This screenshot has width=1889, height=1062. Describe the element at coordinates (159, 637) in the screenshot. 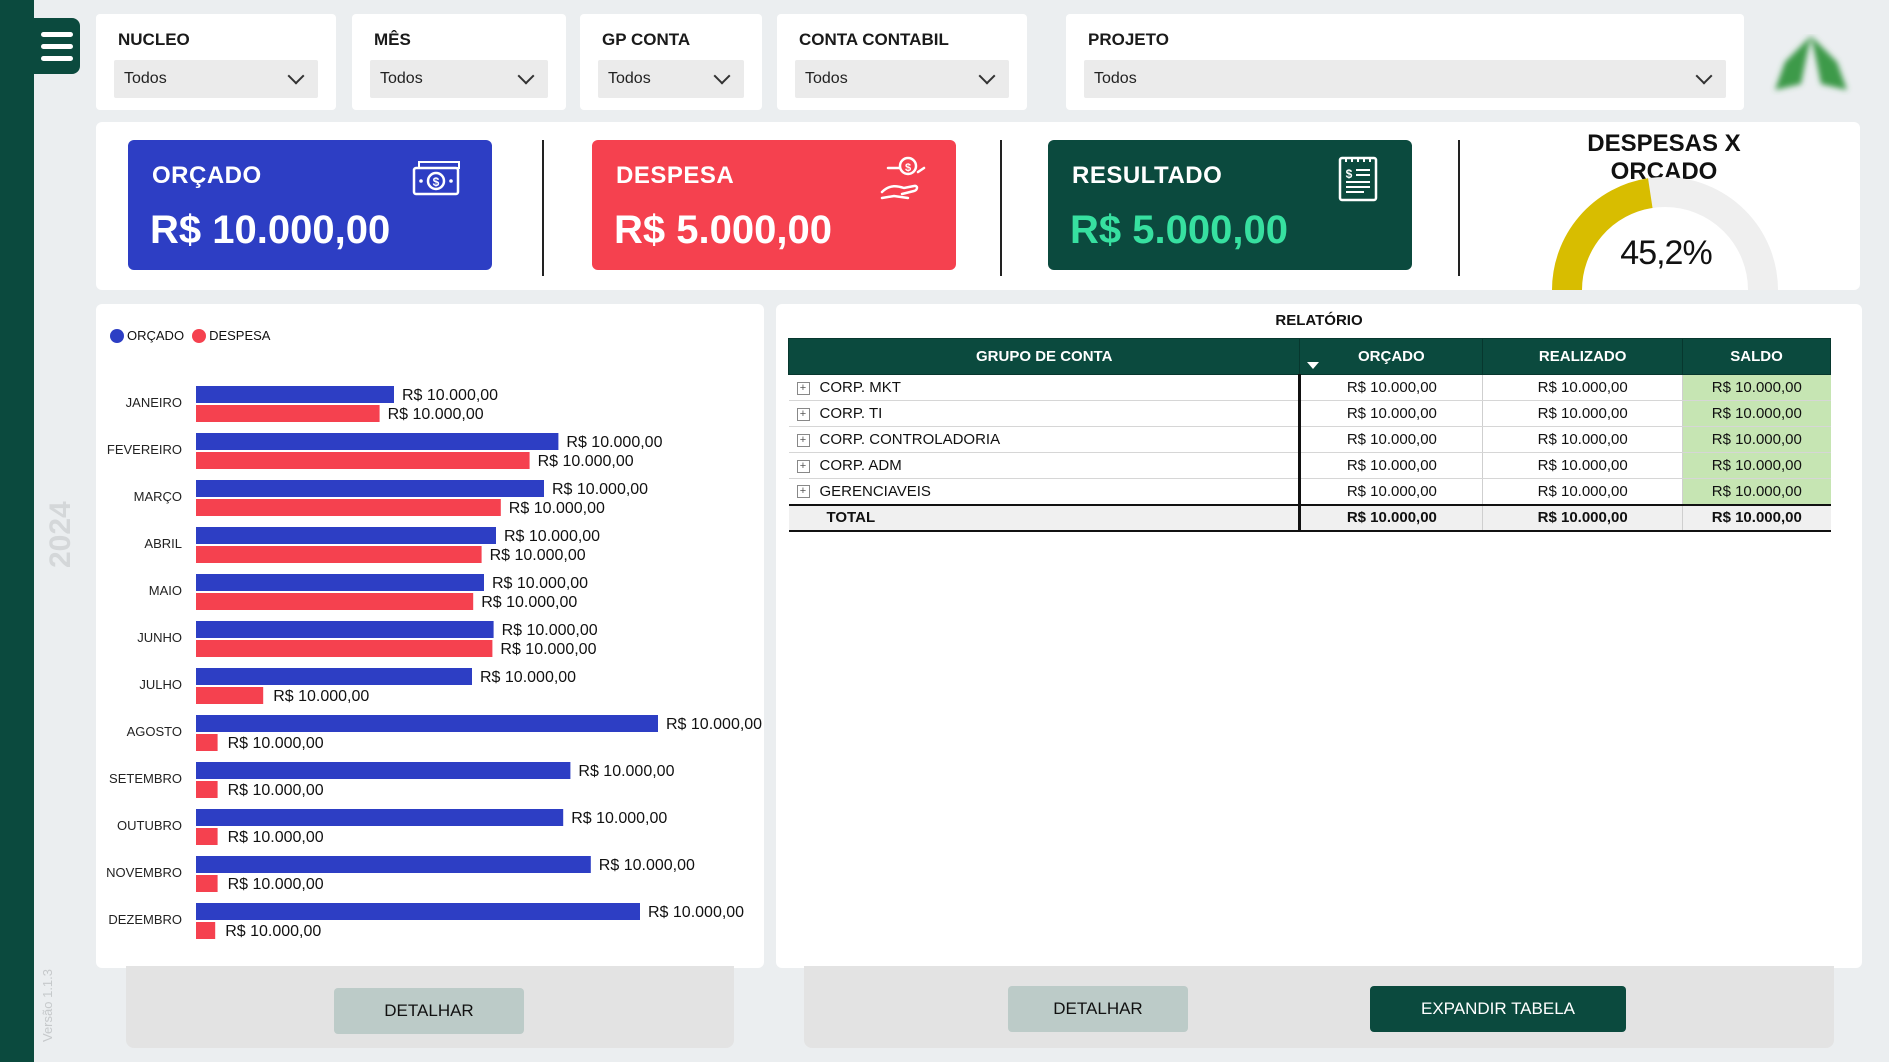

I see `category-label: JUNHO` at that location.